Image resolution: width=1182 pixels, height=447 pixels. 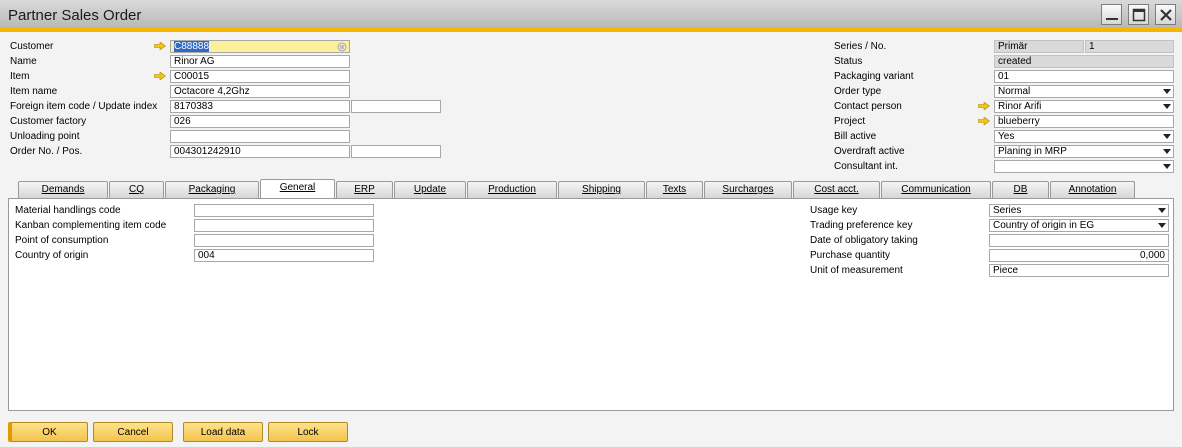 What do you see at coordinates (23, 61) in the screenshot?
I see `name-label: Name` at bounding box center [23, 61].